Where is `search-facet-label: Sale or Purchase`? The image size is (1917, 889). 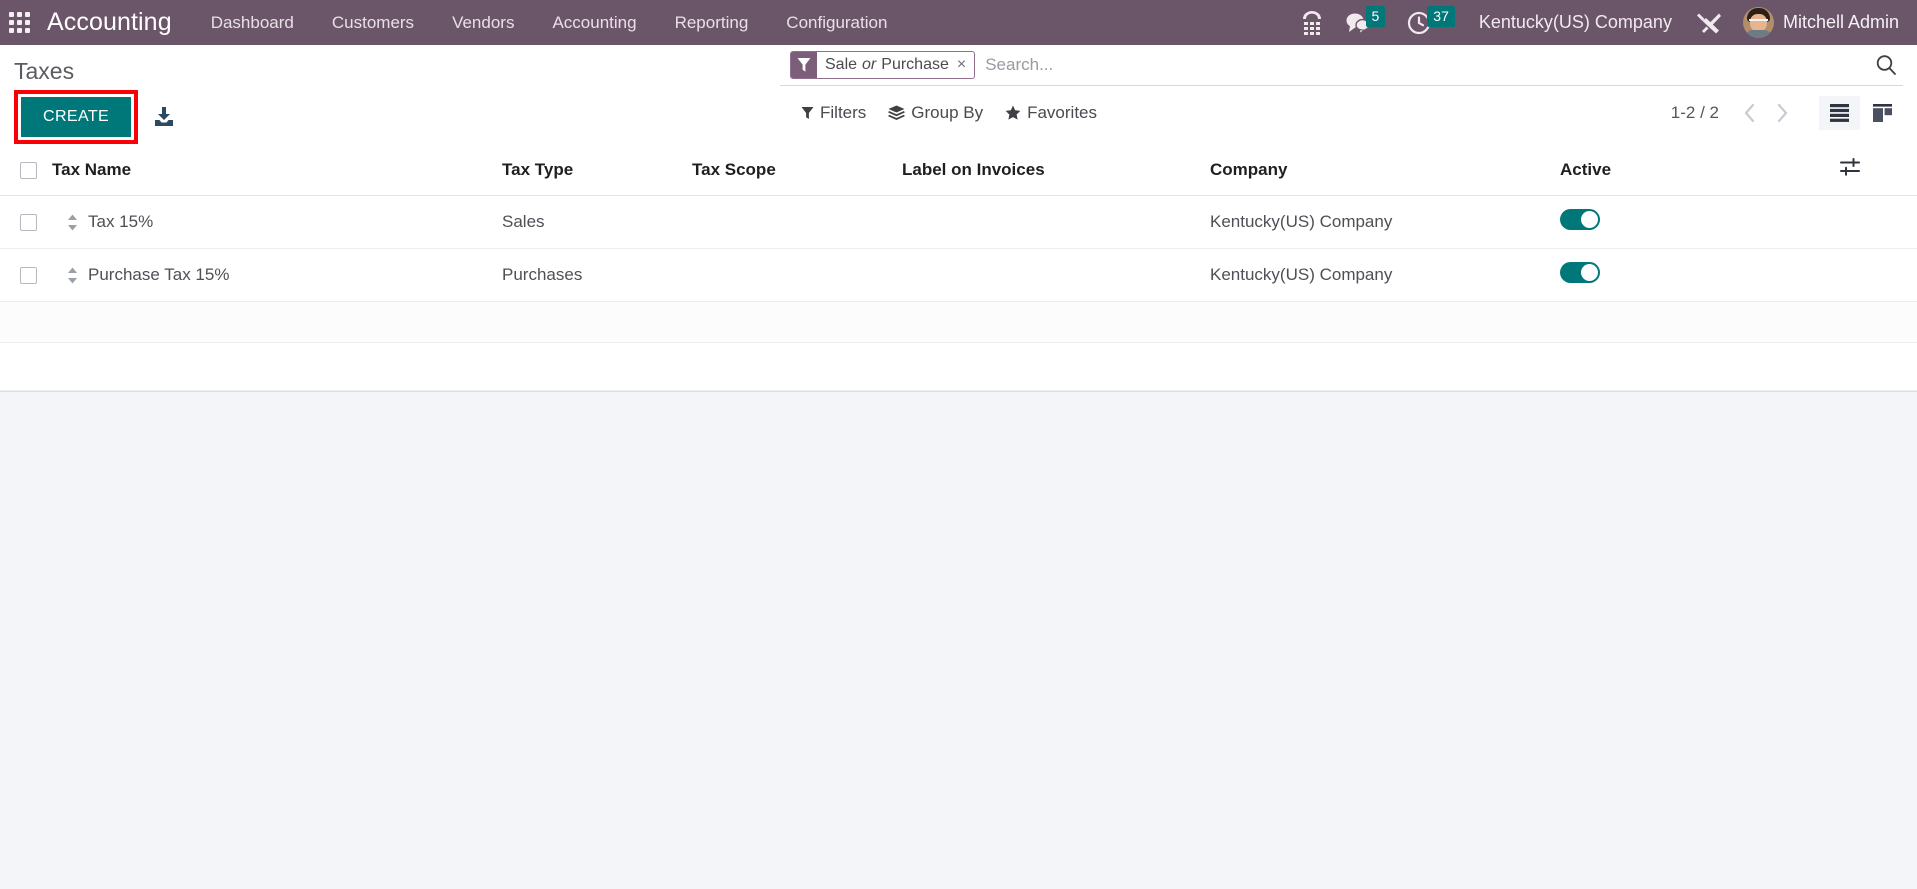
search-facet-label: Sale or Purchase is located at coordinates (887, 65).